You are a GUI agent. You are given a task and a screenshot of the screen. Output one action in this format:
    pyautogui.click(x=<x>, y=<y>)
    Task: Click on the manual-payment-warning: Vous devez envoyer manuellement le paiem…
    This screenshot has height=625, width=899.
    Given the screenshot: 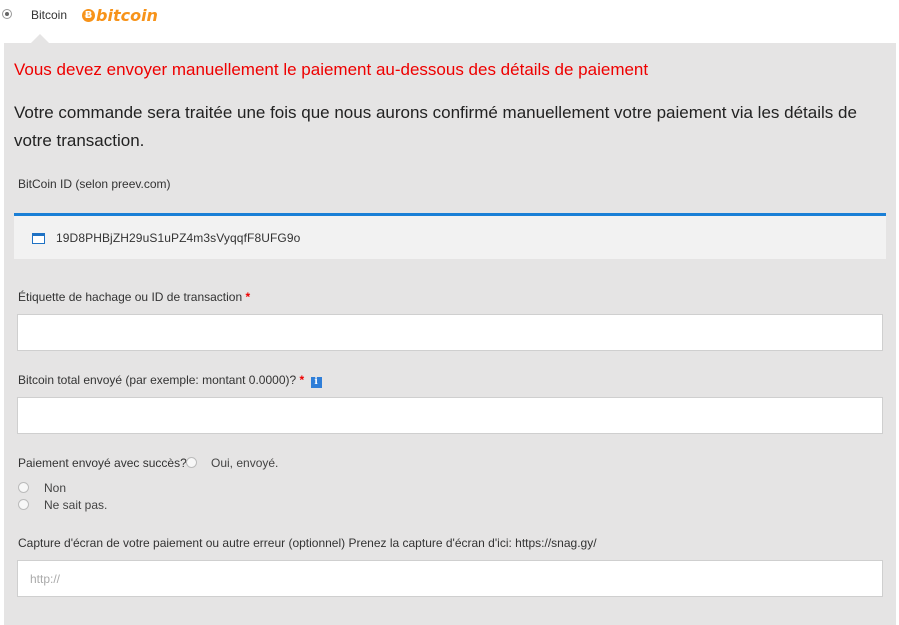 What is the action you would take?
    pyautogui.click(x=331, y=69)
    